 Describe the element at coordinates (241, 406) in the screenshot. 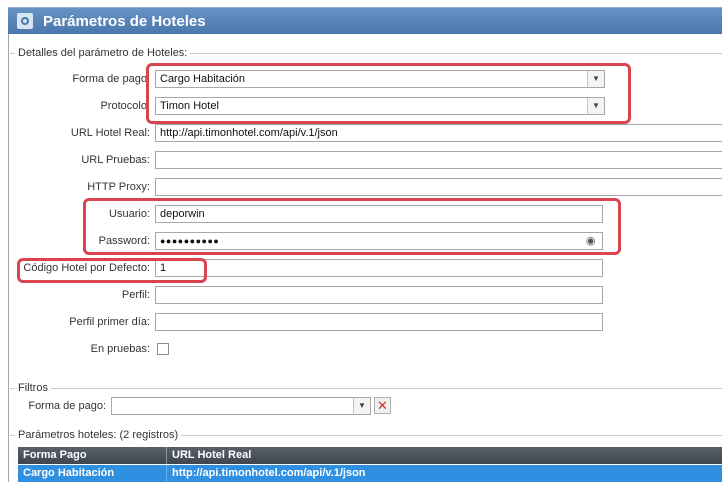

I see `filter-forma-pago-select: ▼` at that location.